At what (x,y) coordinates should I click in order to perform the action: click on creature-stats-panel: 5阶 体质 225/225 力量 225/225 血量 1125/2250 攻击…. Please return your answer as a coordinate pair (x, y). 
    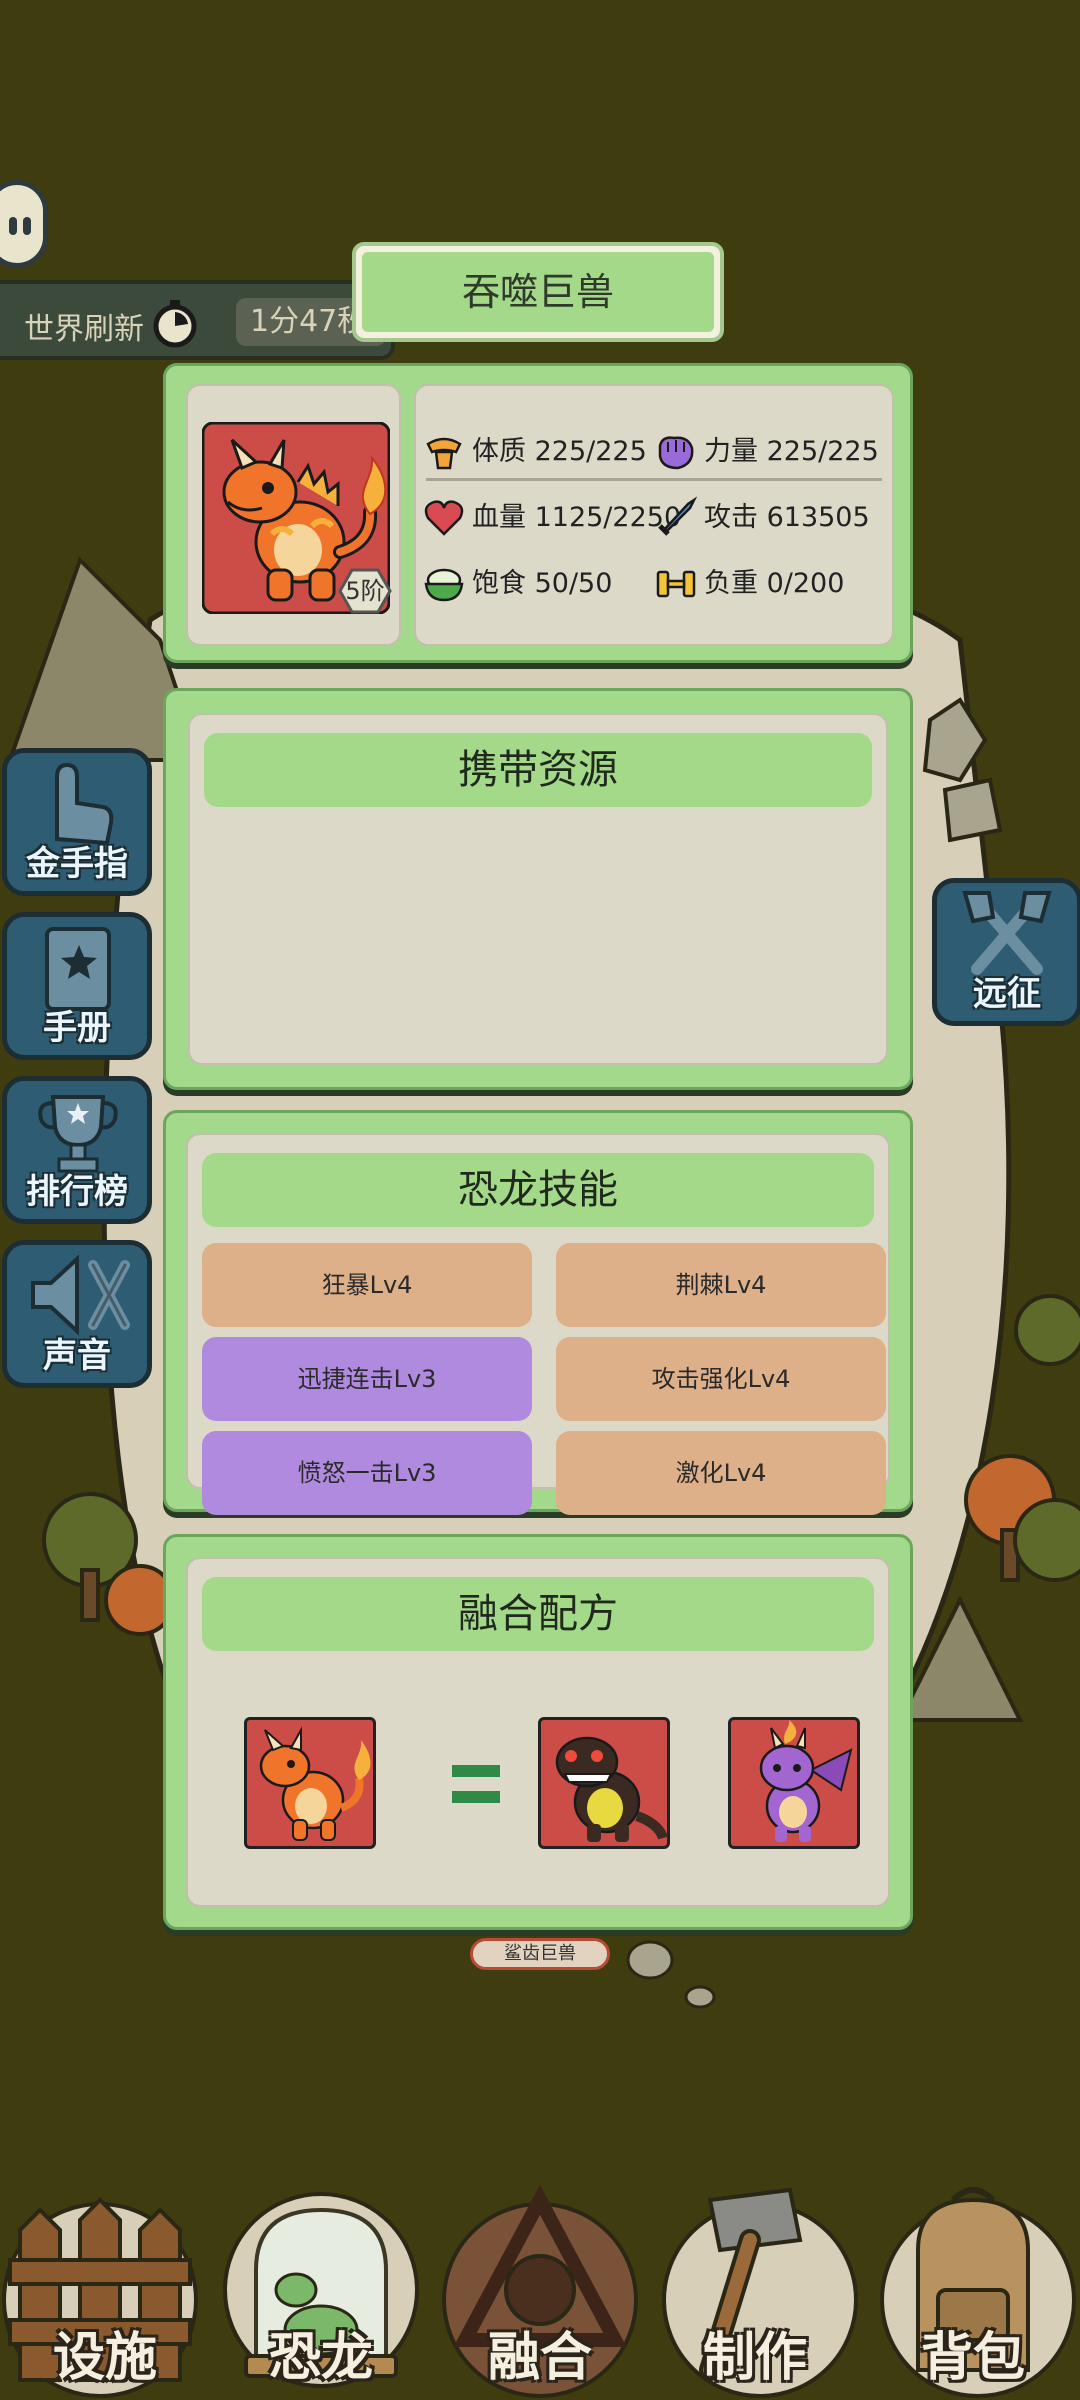
    Looking at the image, I should click on (538, 513).